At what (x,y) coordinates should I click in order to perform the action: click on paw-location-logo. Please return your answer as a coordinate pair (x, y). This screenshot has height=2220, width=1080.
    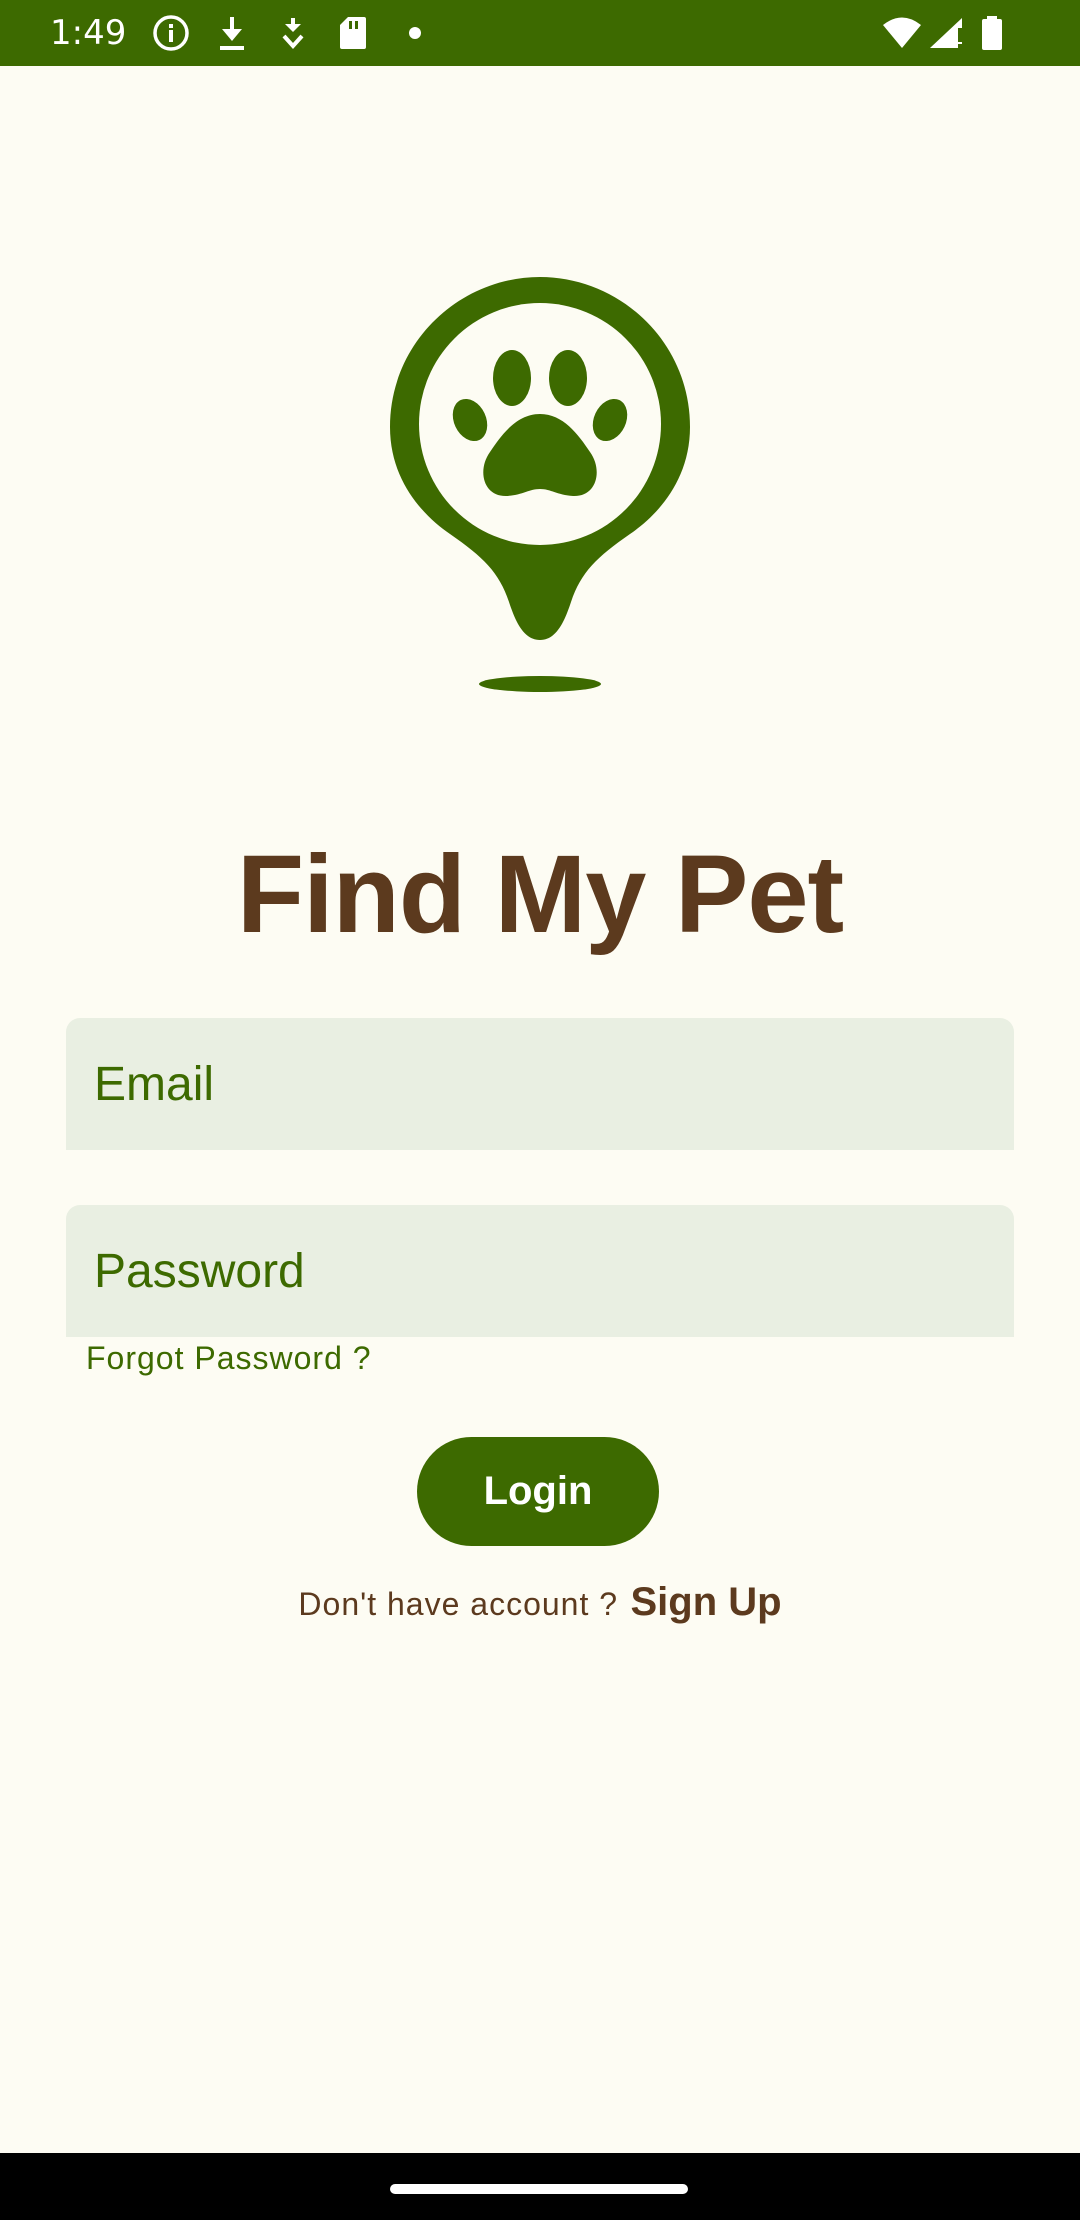
    Looking at the image, I should click on (540, 484).